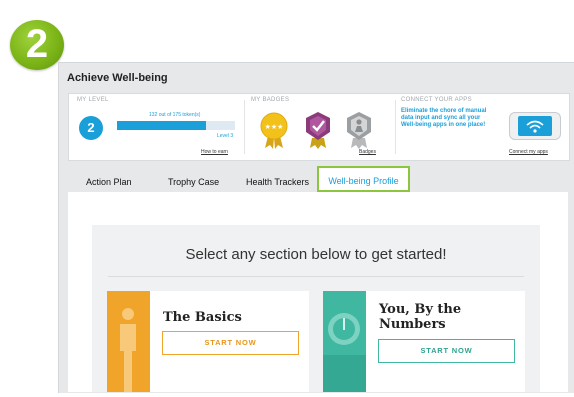 The height and width of the screenshot is (397, 574). I want to click on step-number-badge: 2, so click(37, 45).